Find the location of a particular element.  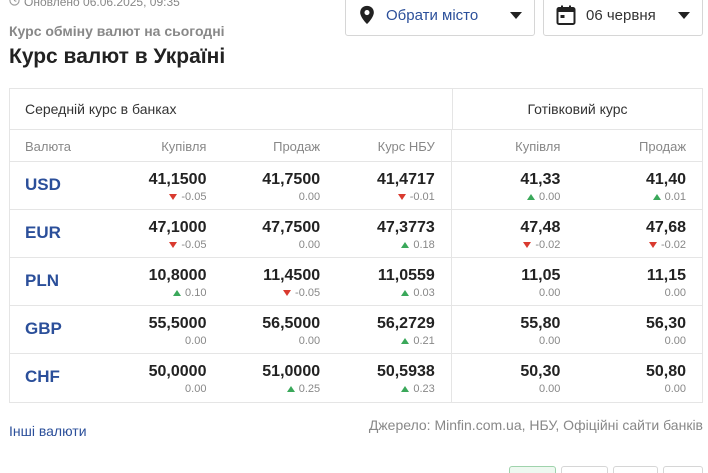

cash-sell-change: -0.02 is located at coordinates (623, 245).